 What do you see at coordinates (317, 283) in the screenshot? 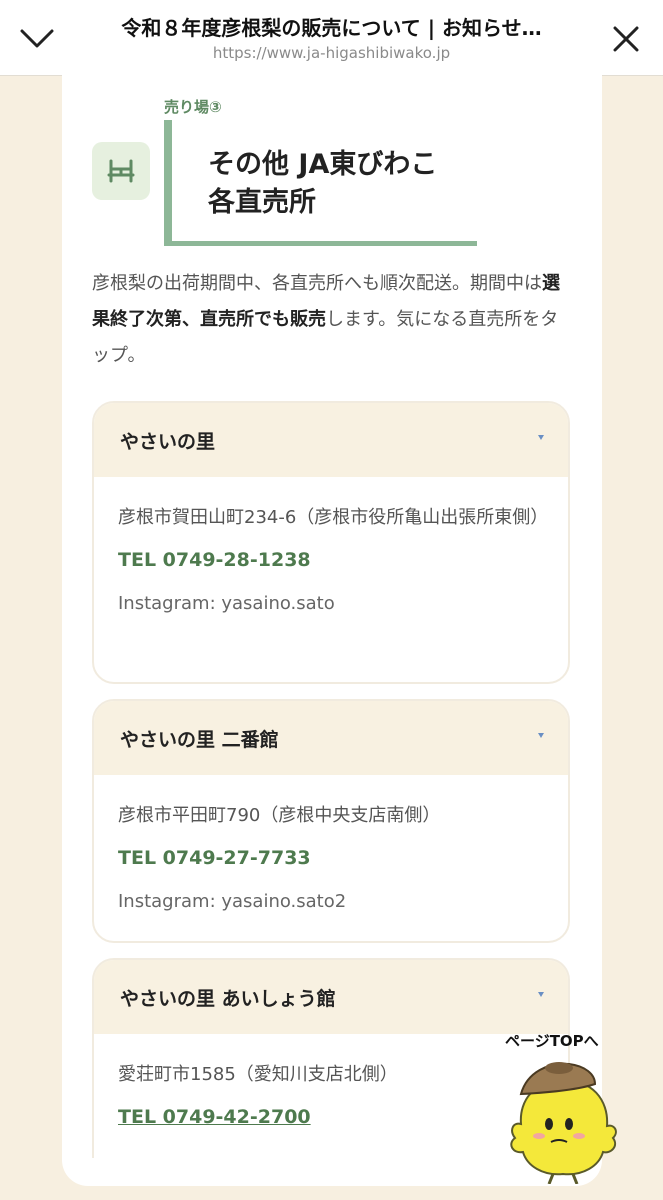
I see `intro-part1: 彦根梨の出荷期間中、各直売所へも順次配送。期間中は` at bounding box center [317, 283].